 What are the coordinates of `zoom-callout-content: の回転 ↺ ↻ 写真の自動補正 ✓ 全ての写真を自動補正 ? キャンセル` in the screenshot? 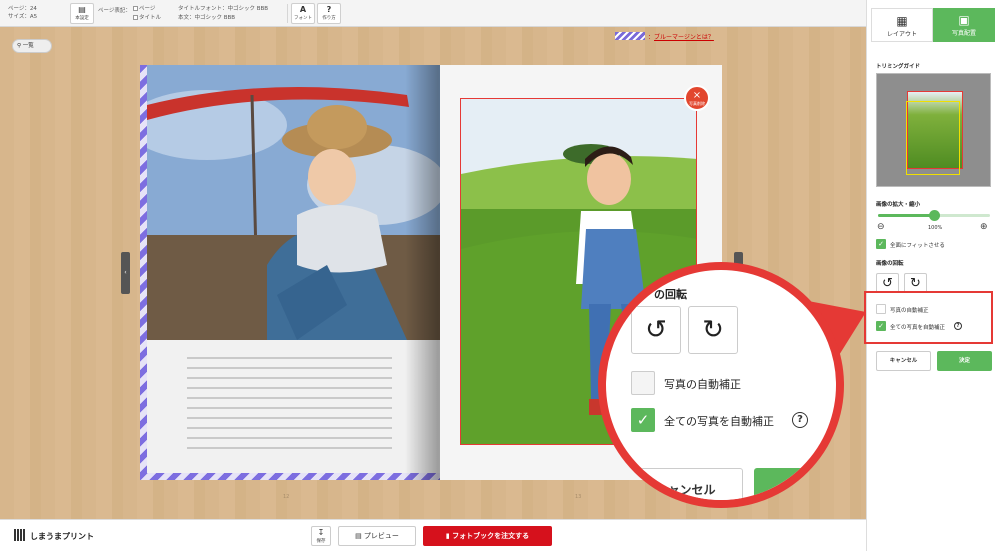 It's located at (721, 385).